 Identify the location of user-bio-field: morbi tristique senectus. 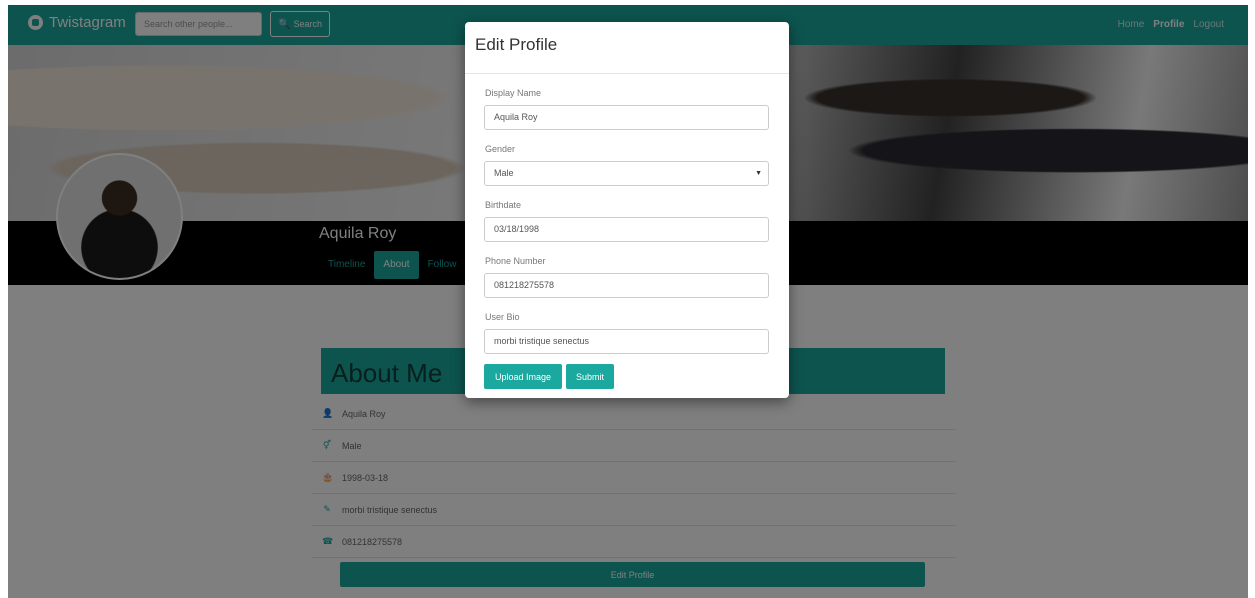
(626, 341).